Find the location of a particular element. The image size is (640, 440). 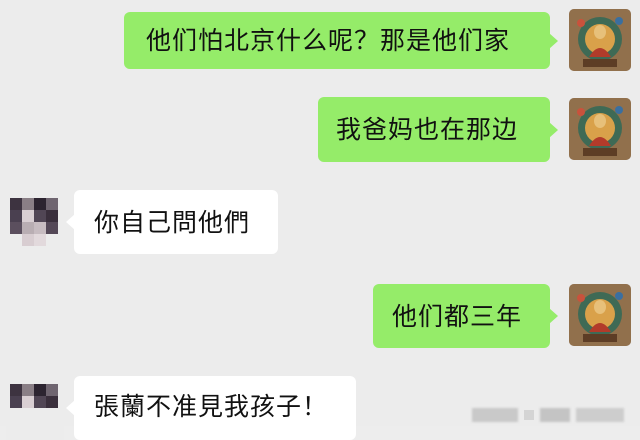

message-bubble-received: 你自己問他們 is located at coordinates (172, 222).